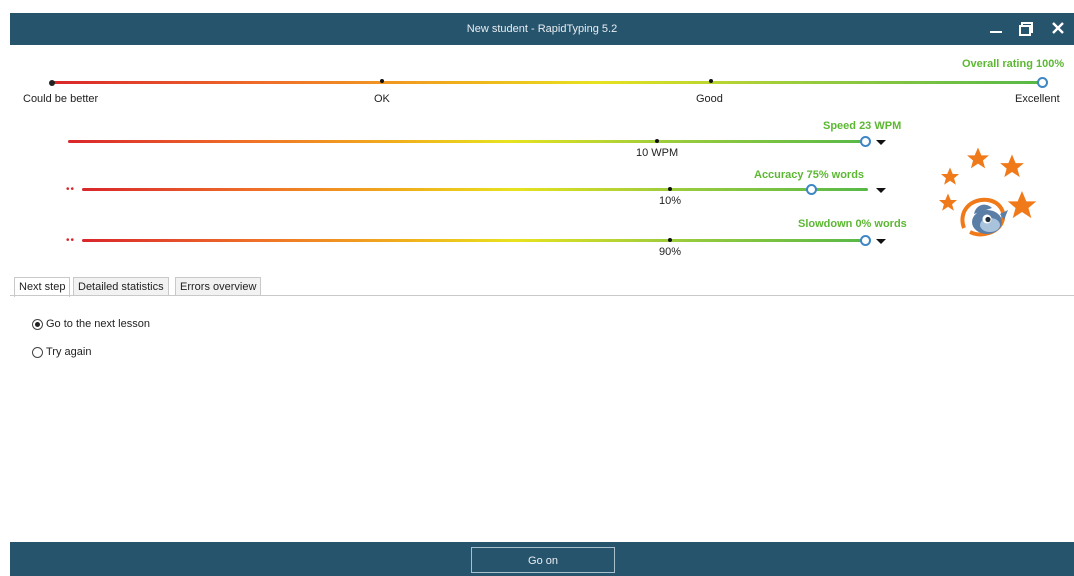 This screenshot has height=576, width=1074. I want to click on title-bar: New student - RapidTyping 5.2, so click(542, 29).